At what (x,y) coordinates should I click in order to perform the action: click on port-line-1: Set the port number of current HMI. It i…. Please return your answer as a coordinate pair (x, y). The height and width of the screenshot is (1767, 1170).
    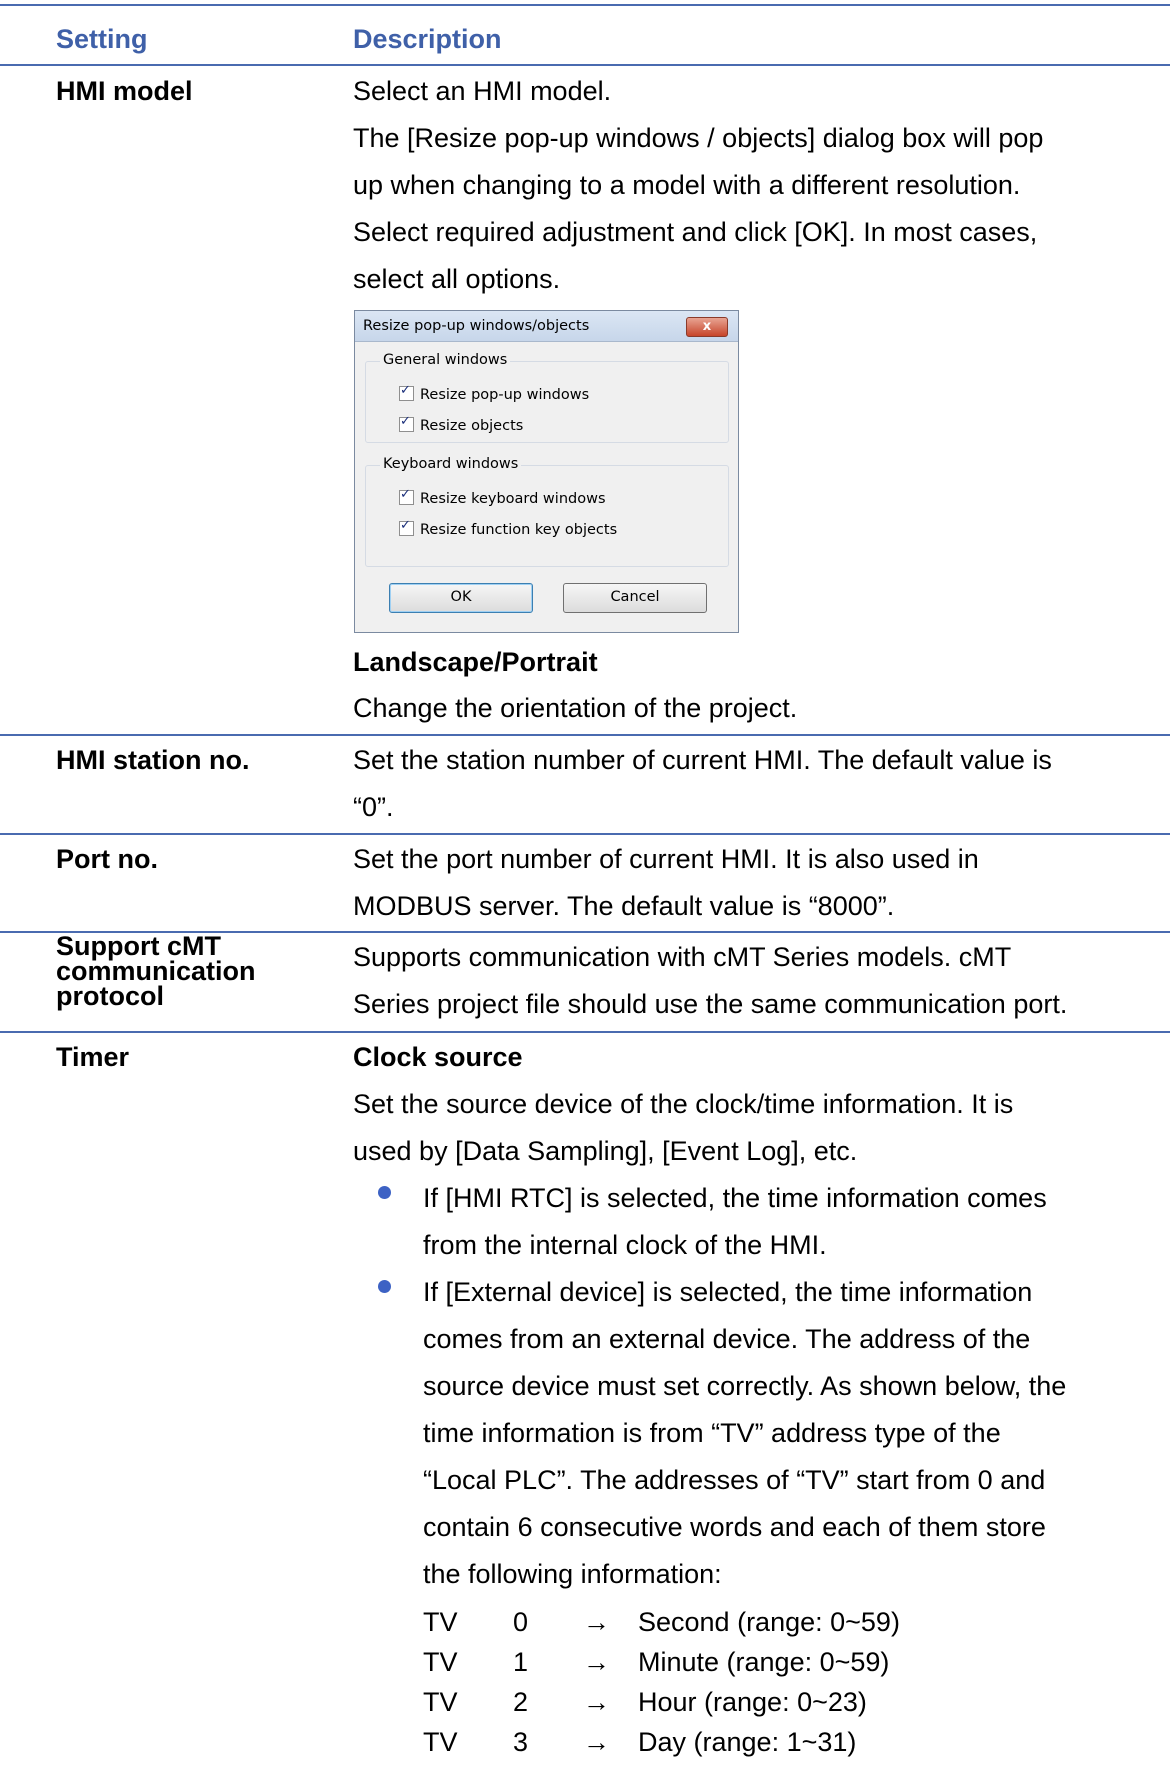
    Looking at the image, I should click on (666, 859).